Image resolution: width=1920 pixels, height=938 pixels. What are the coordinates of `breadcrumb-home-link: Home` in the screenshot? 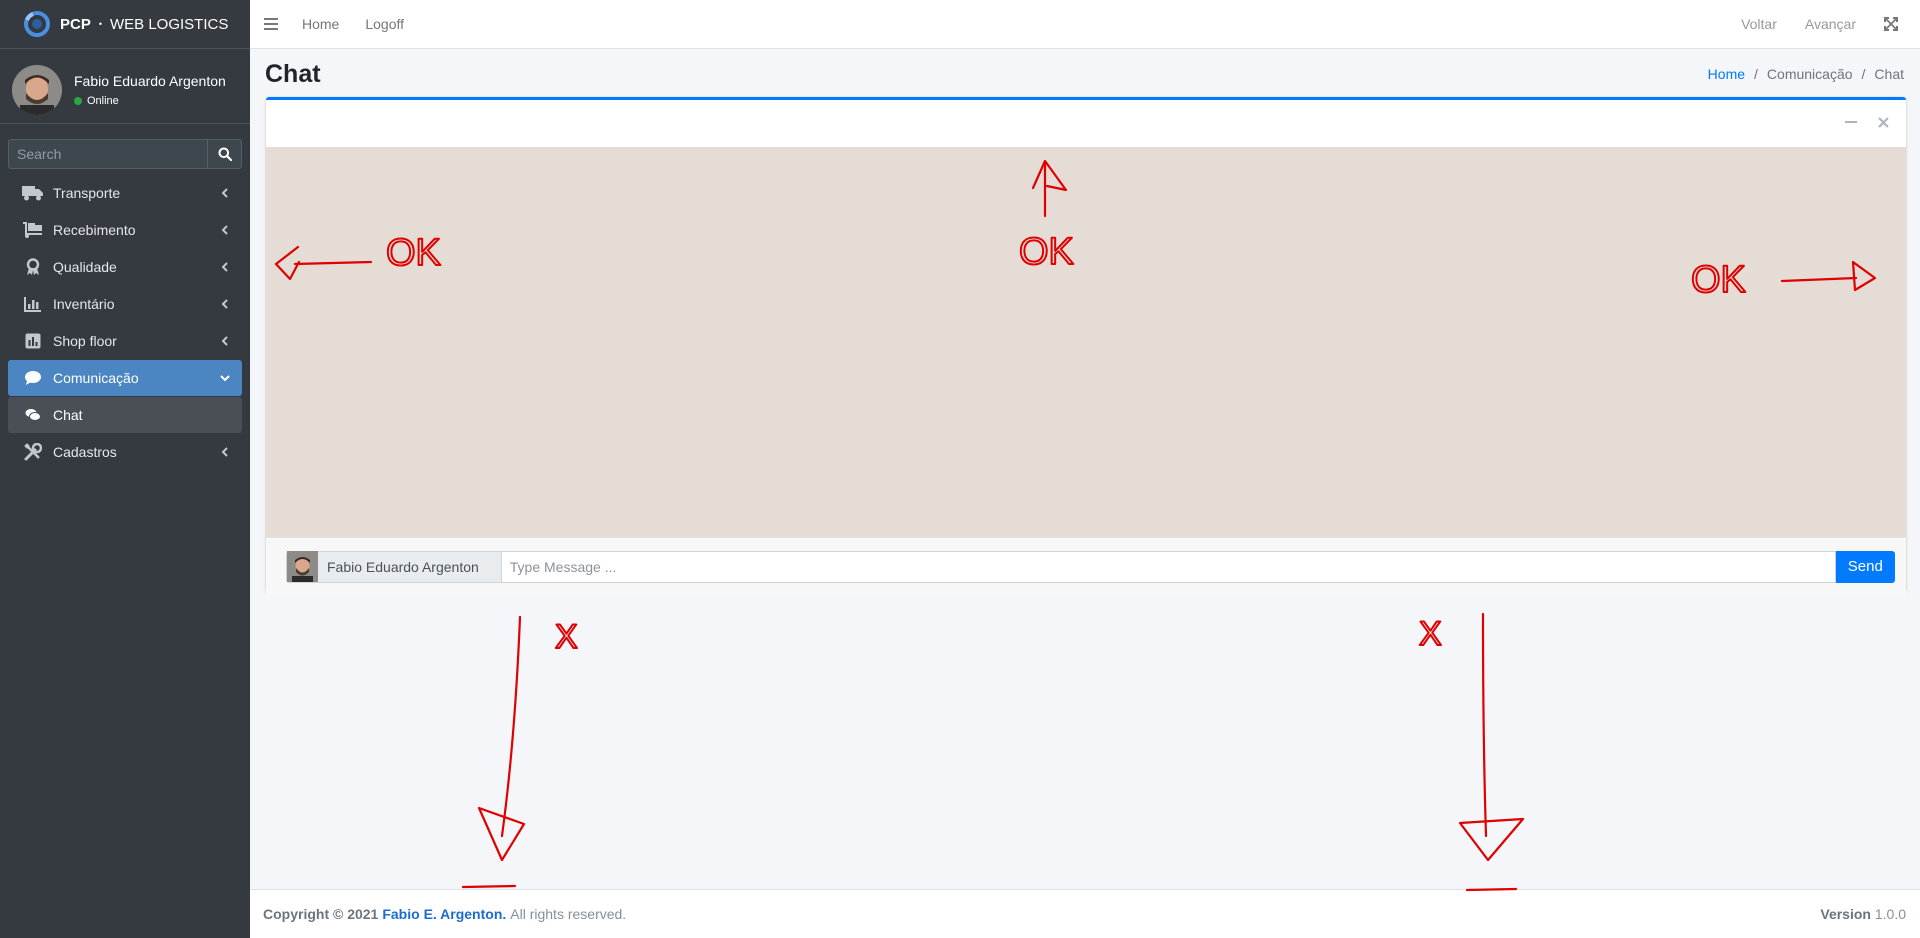 It's located at (1726, 74).